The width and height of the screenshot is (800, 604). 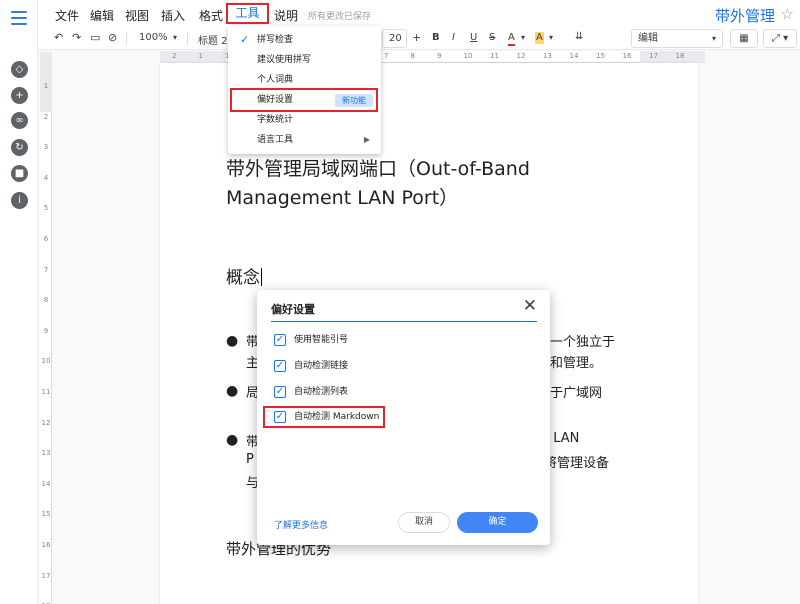 What do you see at coordinates (497, 522) in the screenshot?
I see `ok-button: 确定` at bounding box center [497, 522].